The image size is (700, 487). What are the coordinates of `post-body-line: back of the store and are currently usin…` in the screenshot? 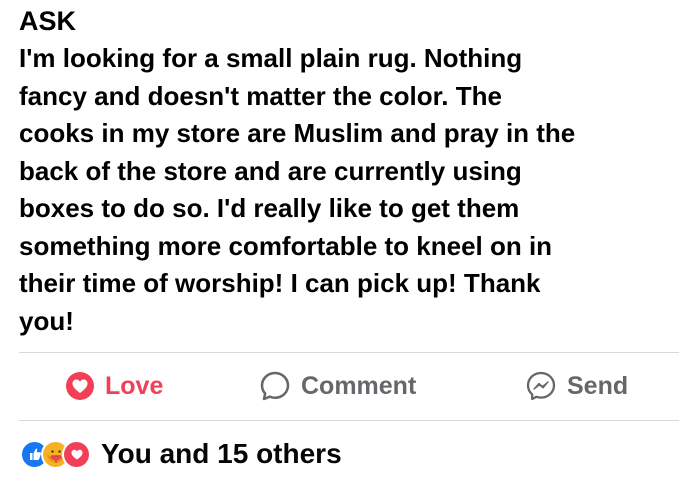 It's located at (270, 170).